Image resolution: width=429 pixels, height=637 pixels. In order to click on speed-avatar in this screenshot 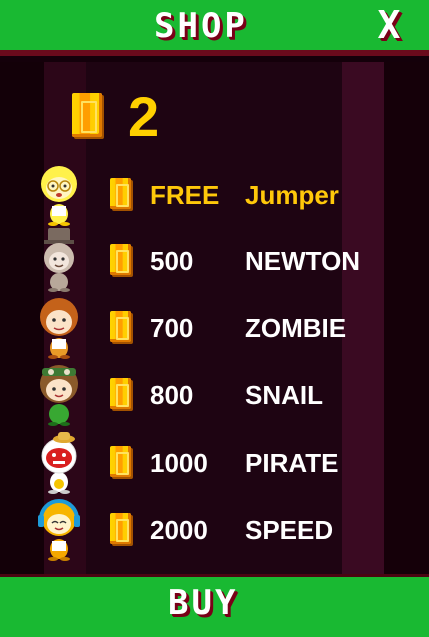, I will do `click(59, 530)`.